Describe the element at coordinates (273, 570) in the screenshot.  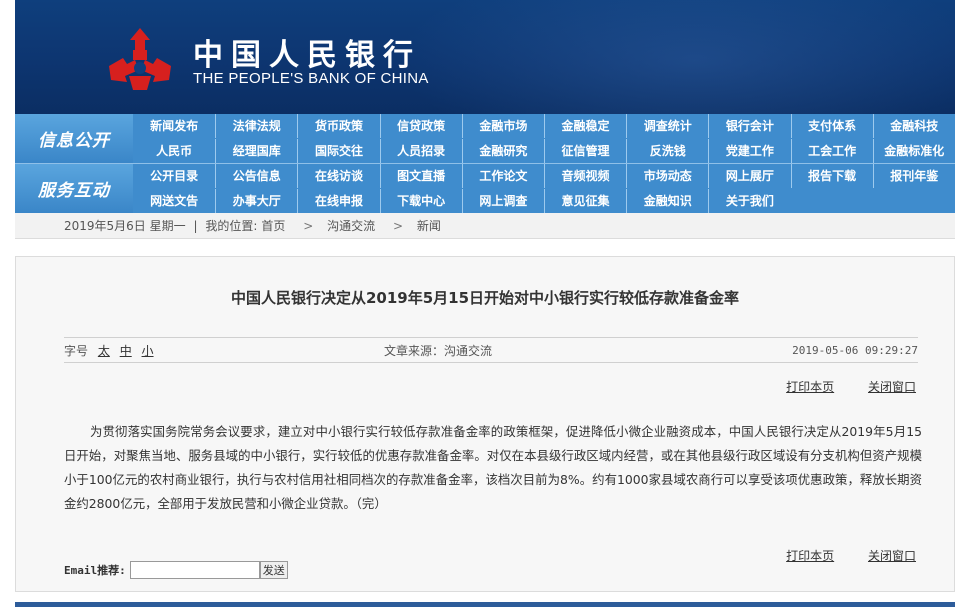
I see `send-button: 发送` at that location.